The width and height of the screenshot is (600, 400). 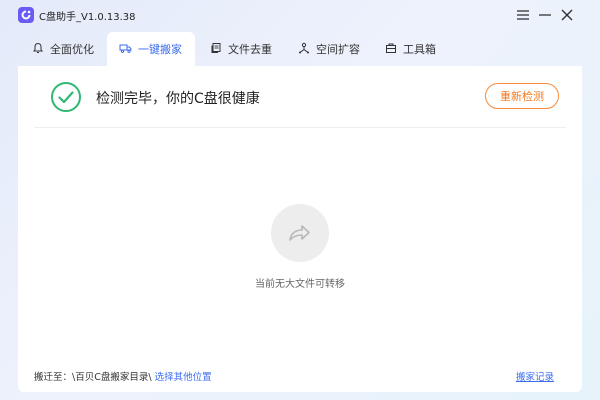 I want to click on move-target-info: 搬迁至：\百贝C盘搬家目录\ 选择其他位置, so click(x=123, y=376).